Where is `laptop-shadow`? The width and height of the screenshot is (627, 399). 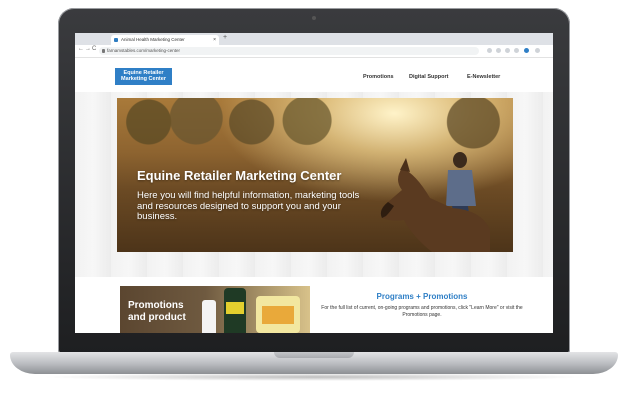 laptop-shadow is located at coordinates (314, 377).